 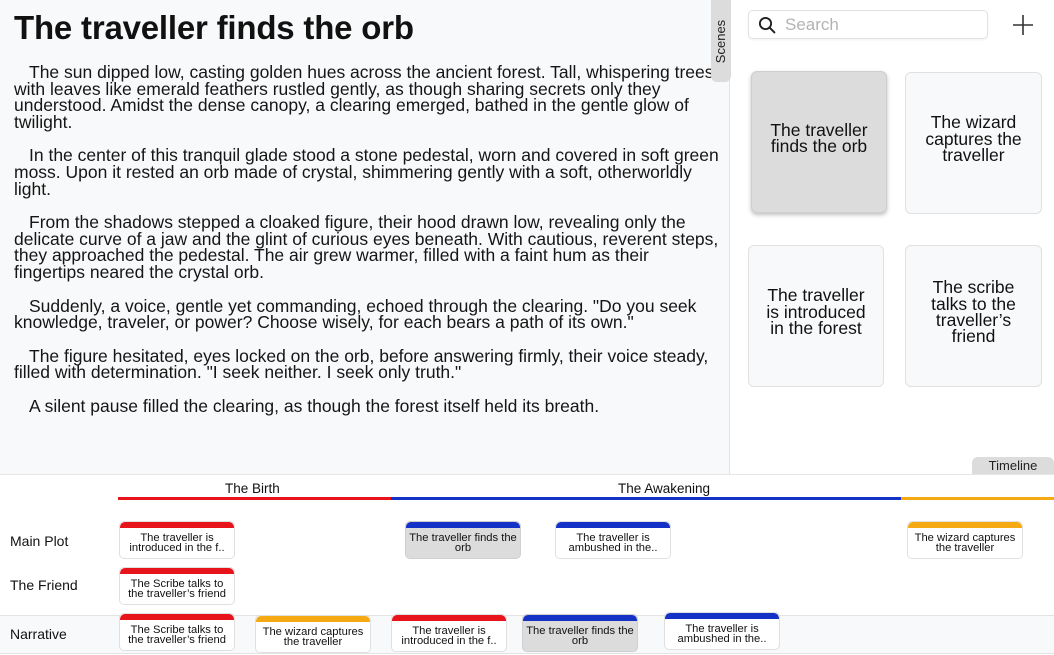 I want to click on scene-card-label: The wizard captures the traveller, so click(x=973, y=139).